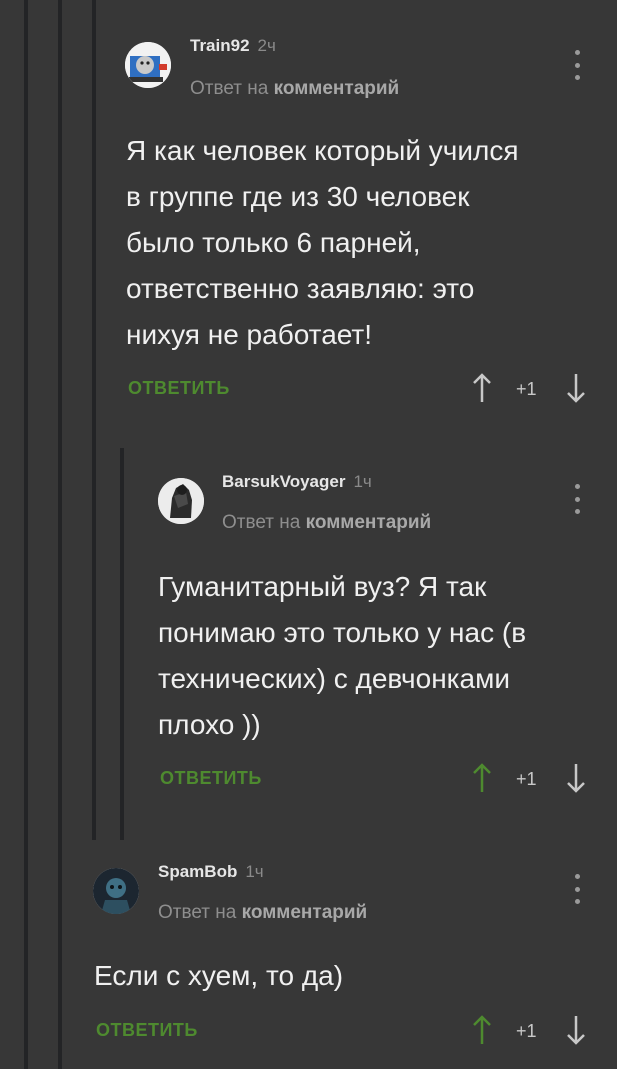 Image resolution: width=617 pixels, height=1069 pixels. I want to click on comment-text: Если с хуем, то да), so click(219, 975).